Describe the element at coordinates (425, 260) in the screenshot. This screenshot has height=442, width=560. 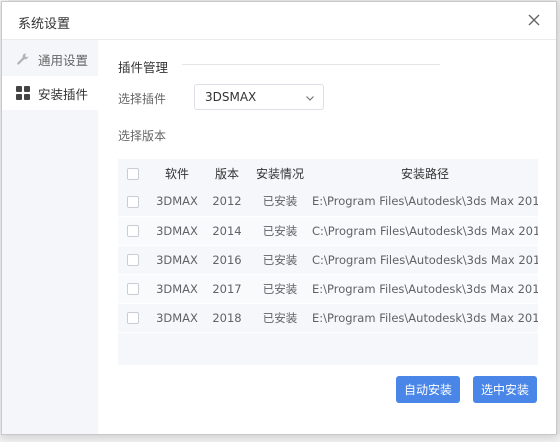
I see `cell-path: C:\Program Files\Autodesk\3ds Max 2016\` at that location.